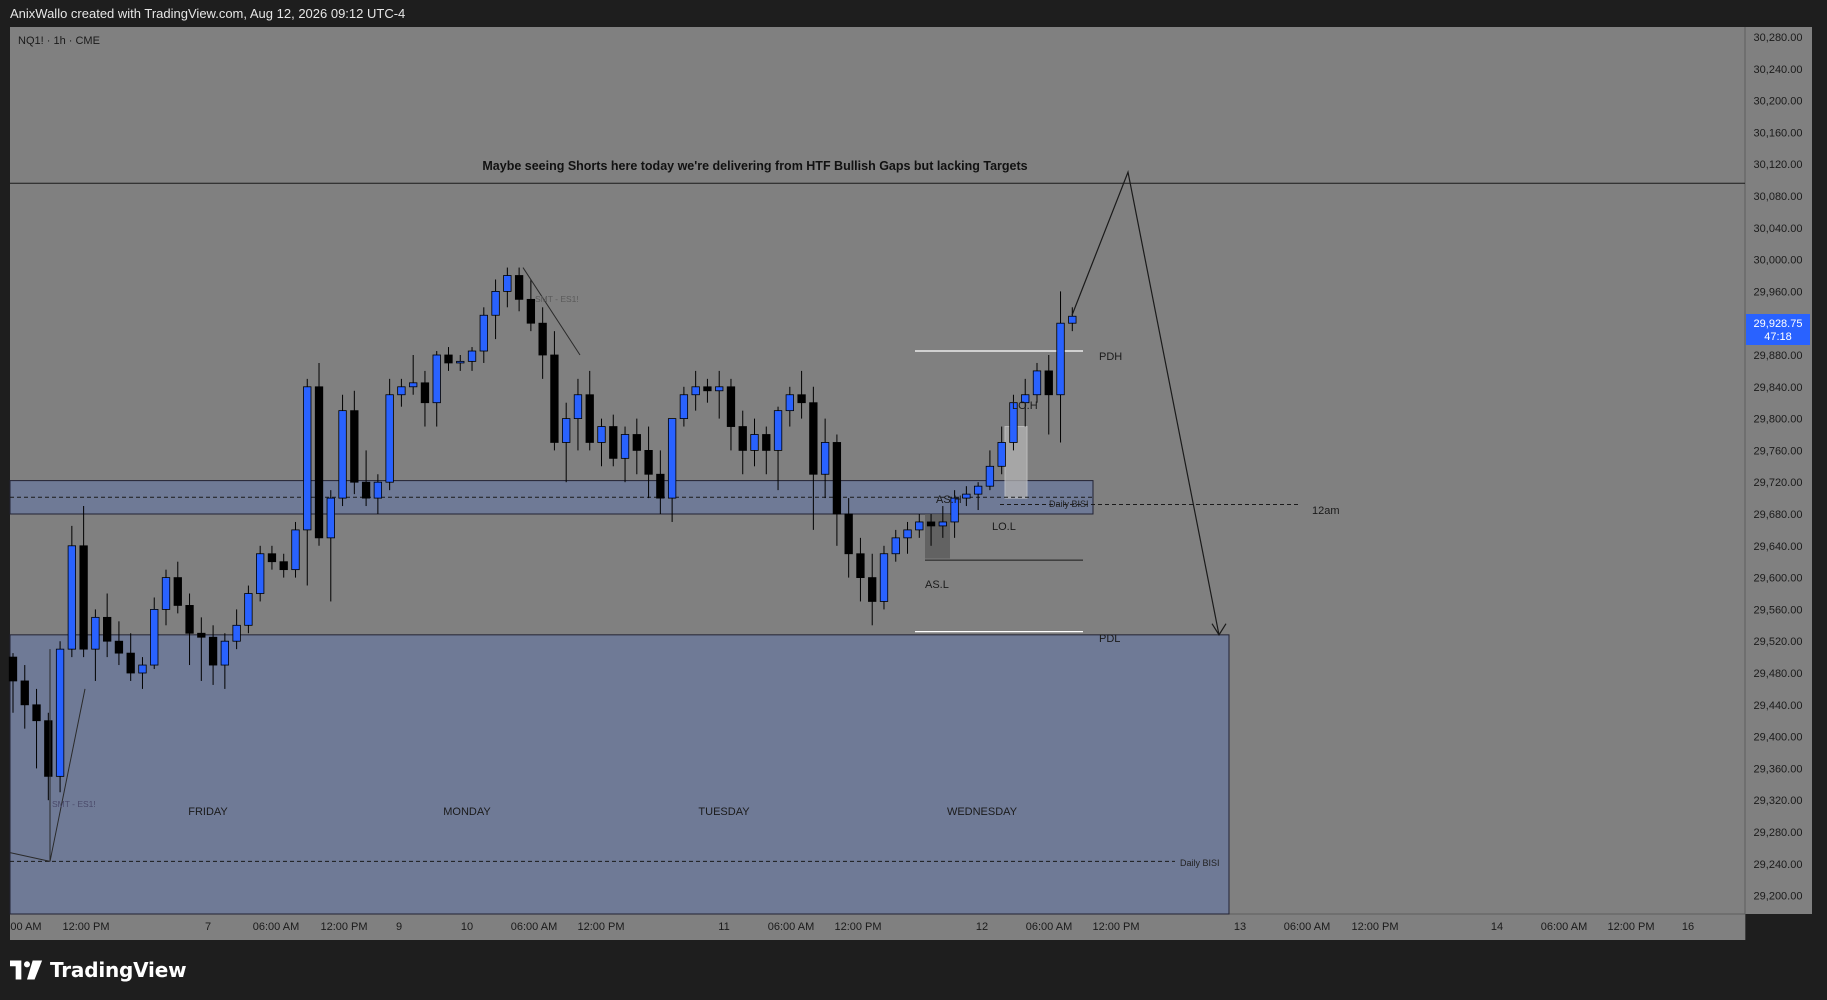 This screenshot has height=1000, width=1827. Describe the element at coordinates (1200, 863) in the screenshot. I see `daily-bisi-lower-label: Daily BISI` at that location.